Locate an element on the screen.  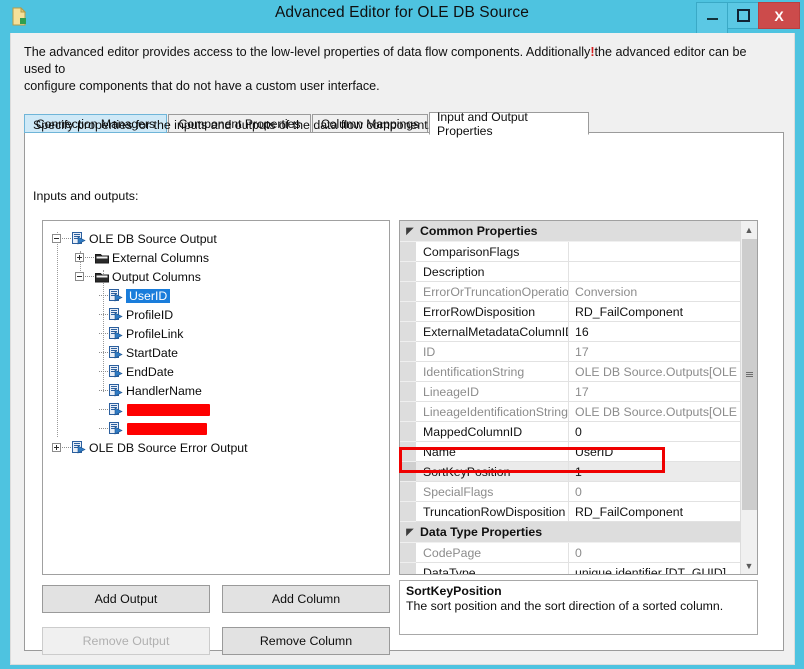
property-row: Description is located at coordinates (570, 272).